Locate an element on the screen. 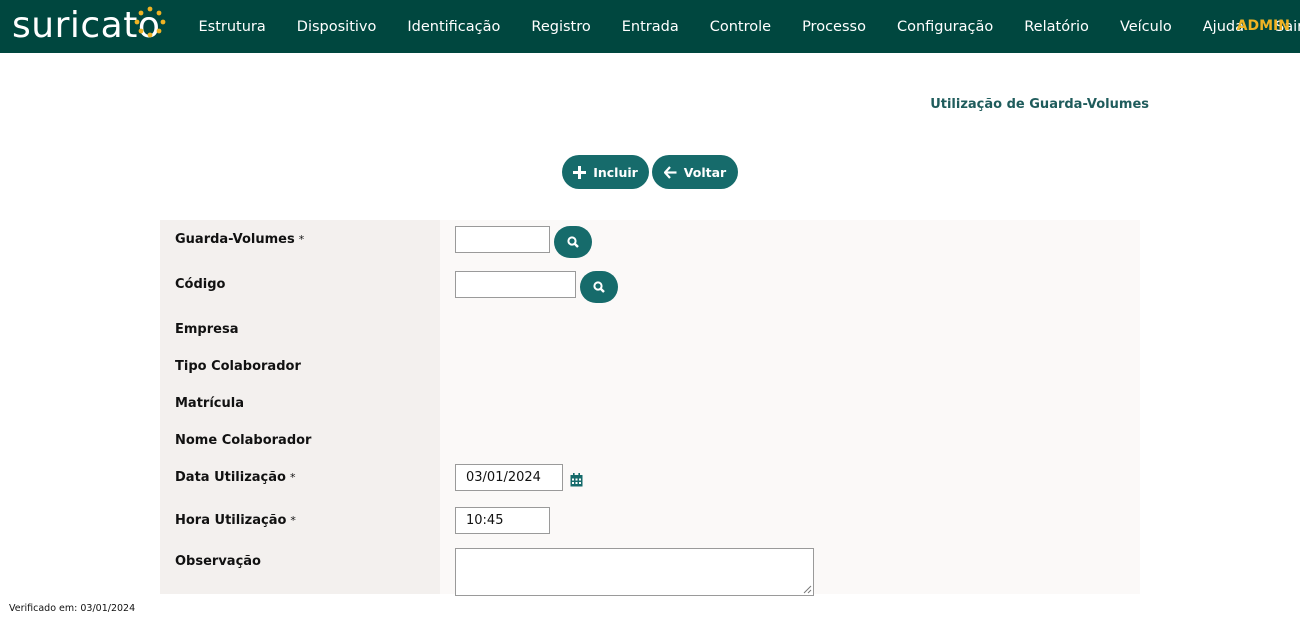 This screenshot has width=1300, height=624. incluir-button: Incluir is located at coordinates (605, 172).